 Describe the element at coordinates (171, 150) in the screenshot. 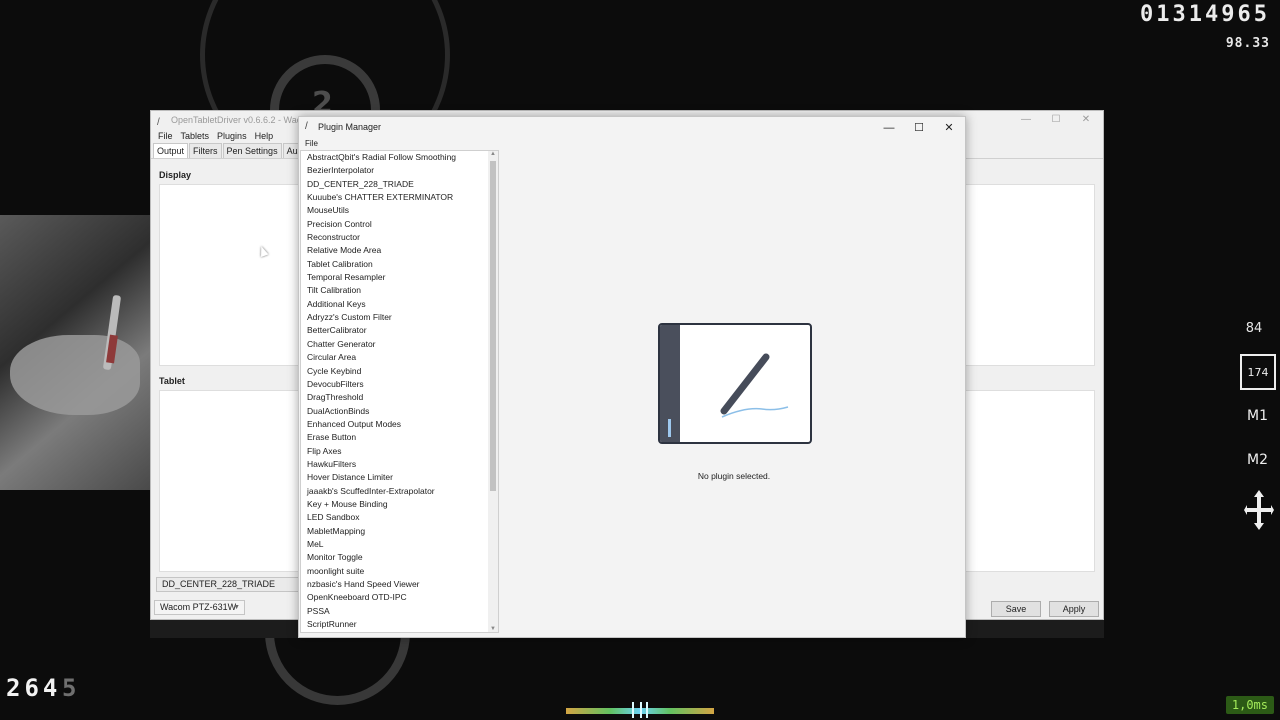

I see `tab-output: Output` at that location.